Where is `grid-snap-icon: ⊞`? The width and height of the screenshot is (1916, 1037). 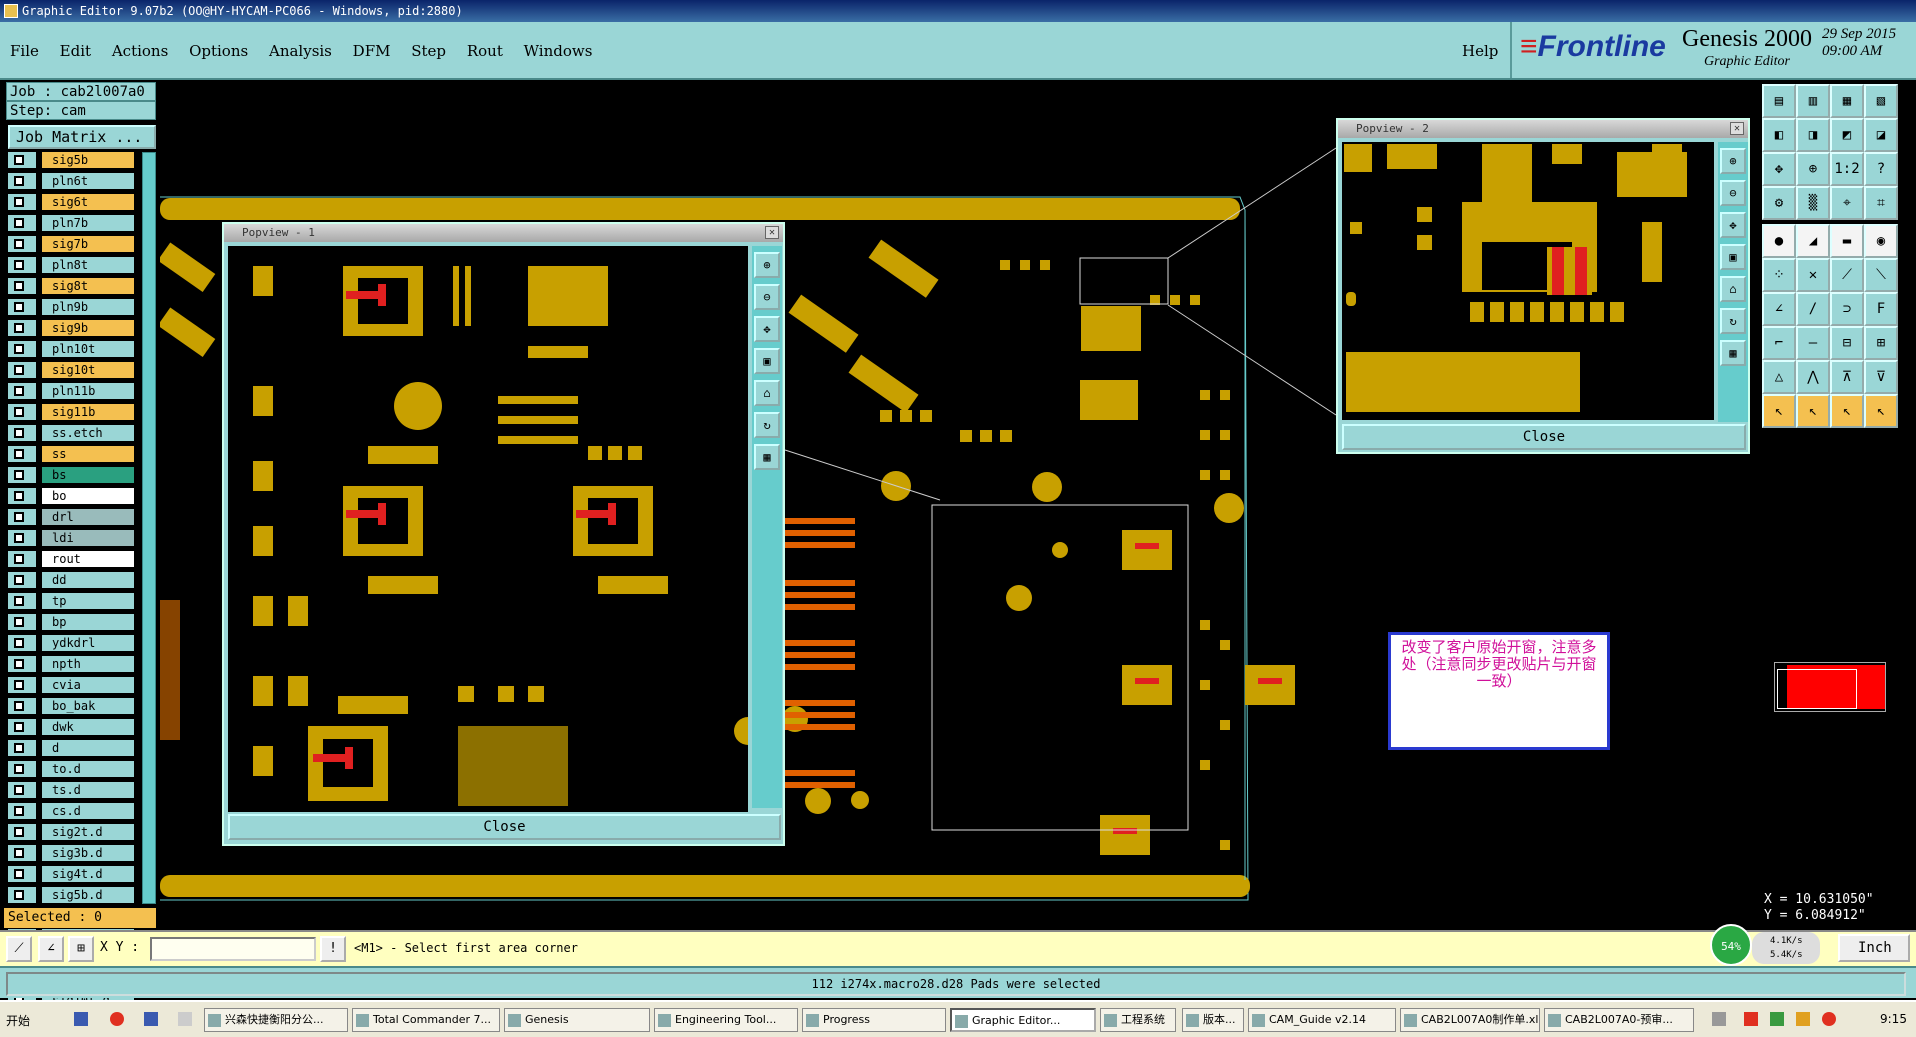 grid-snap-icon: ⊞ is located at coordinates (81, 949).